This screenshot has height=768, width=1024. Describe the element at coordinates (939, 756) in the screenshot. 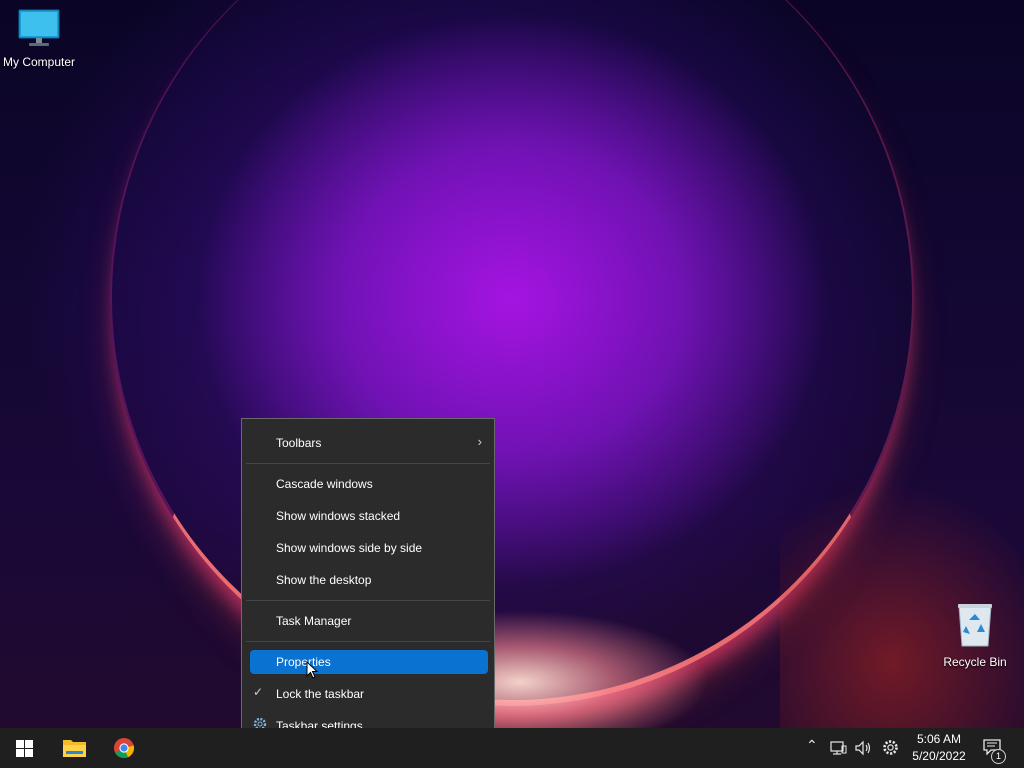

I see `clock-date: 5/20/2022` at that location.